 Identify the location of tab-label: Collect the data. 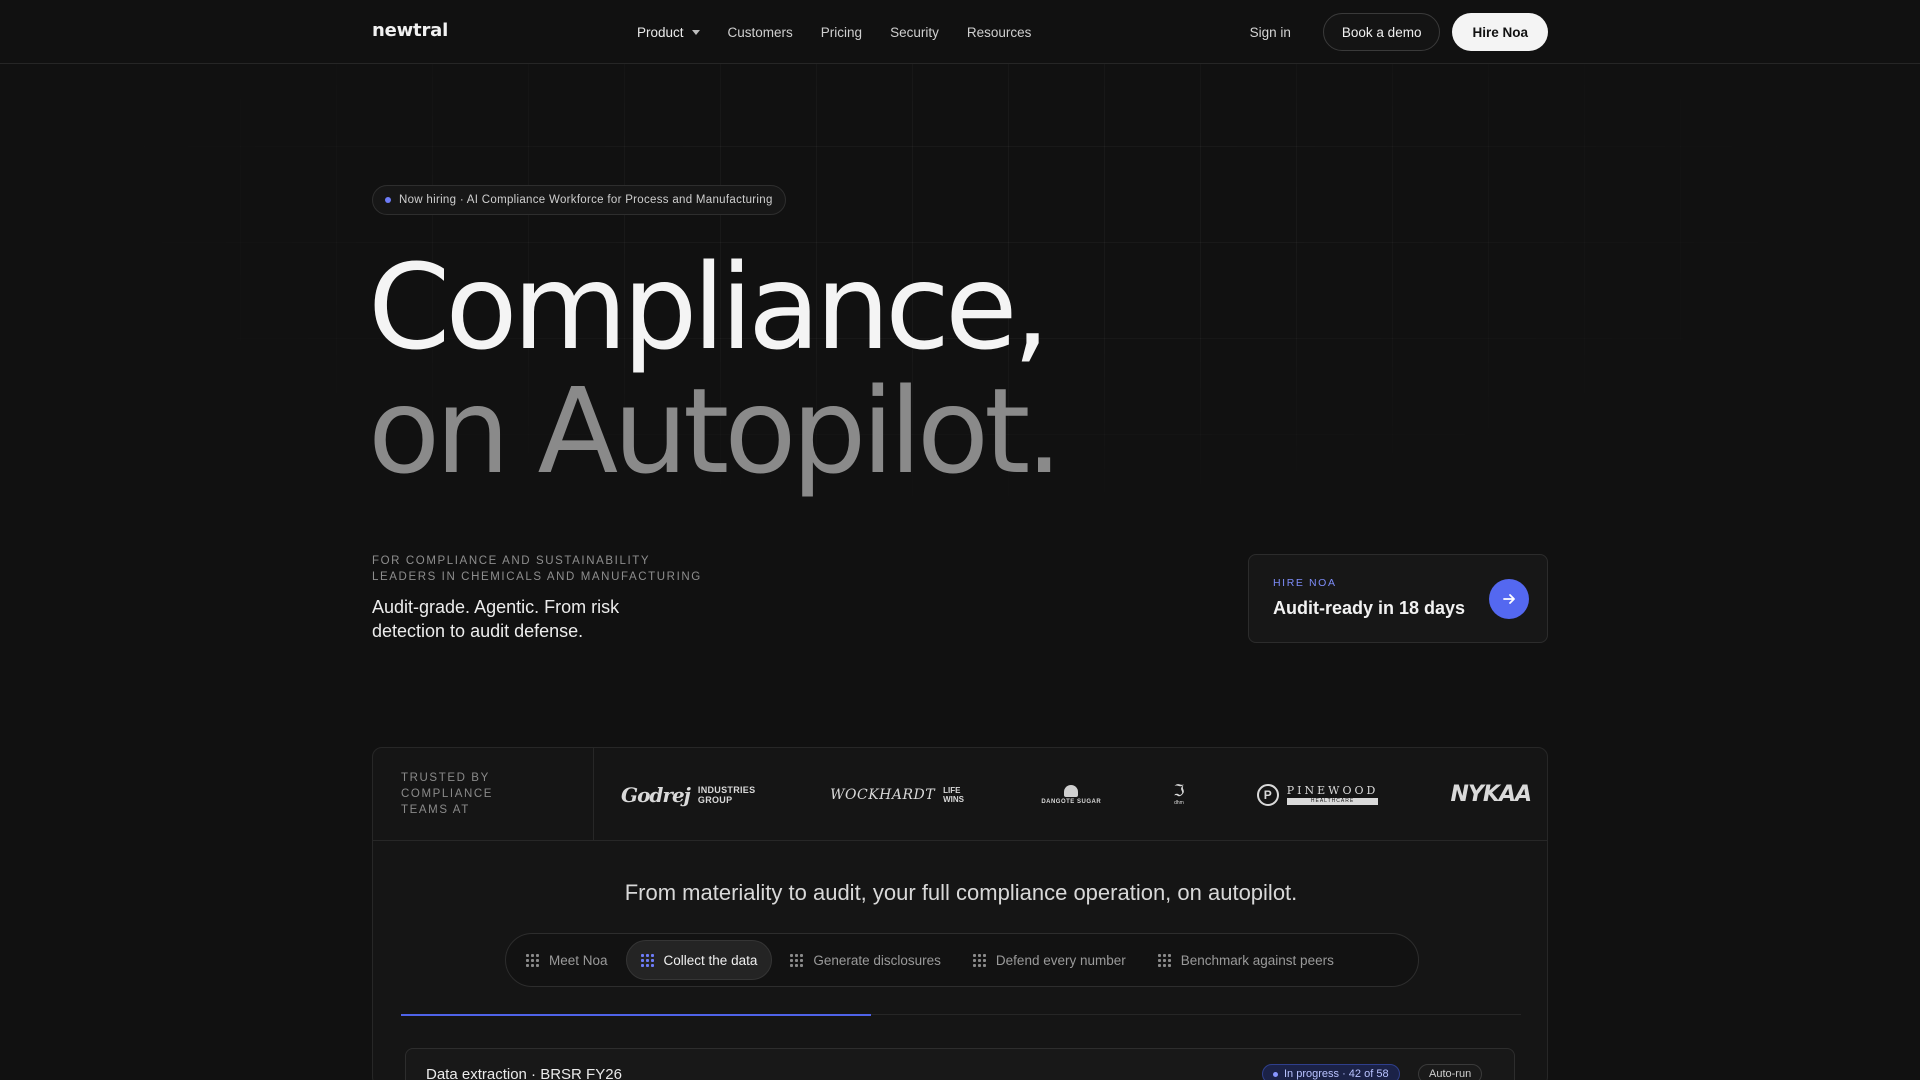
(710, 960).